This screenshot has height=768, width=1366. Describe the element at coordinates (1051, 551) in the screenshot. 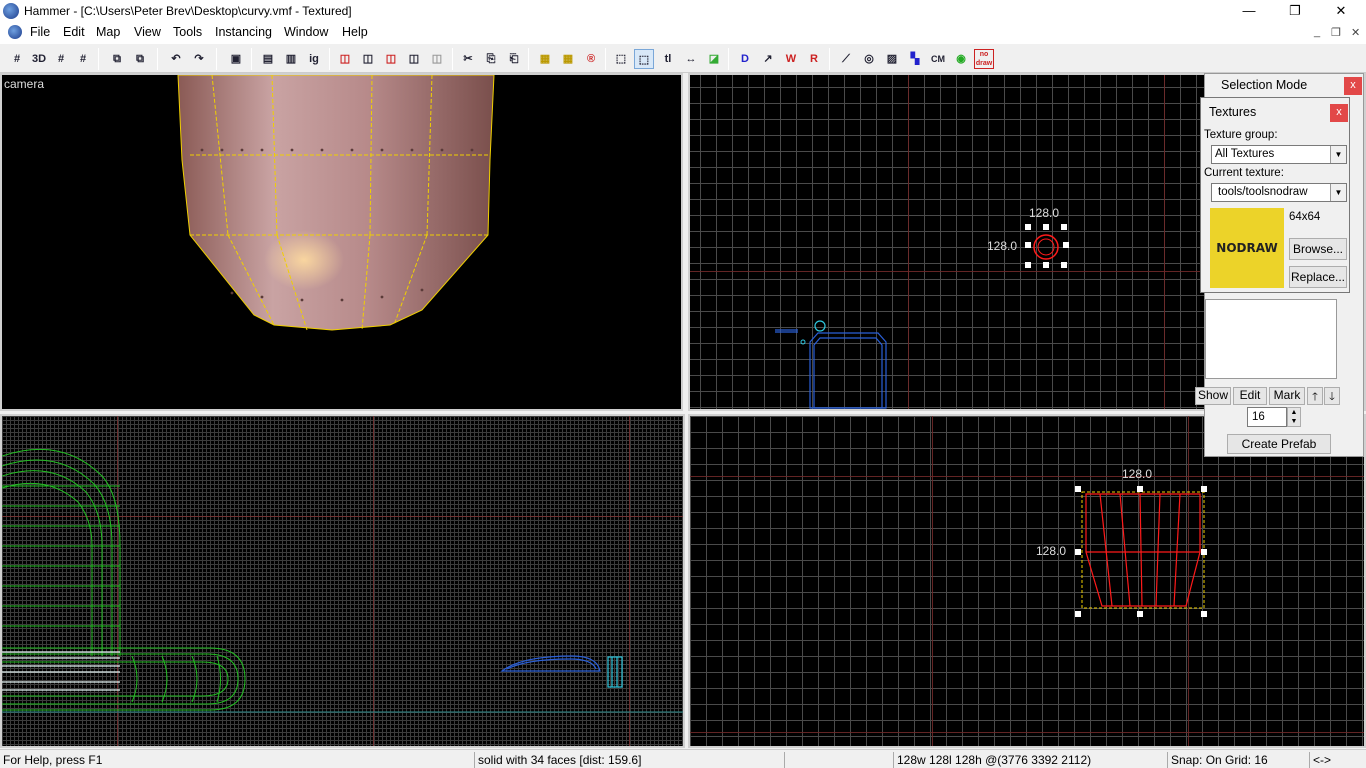

I see `side-height-dimension: 128.0` at that location.